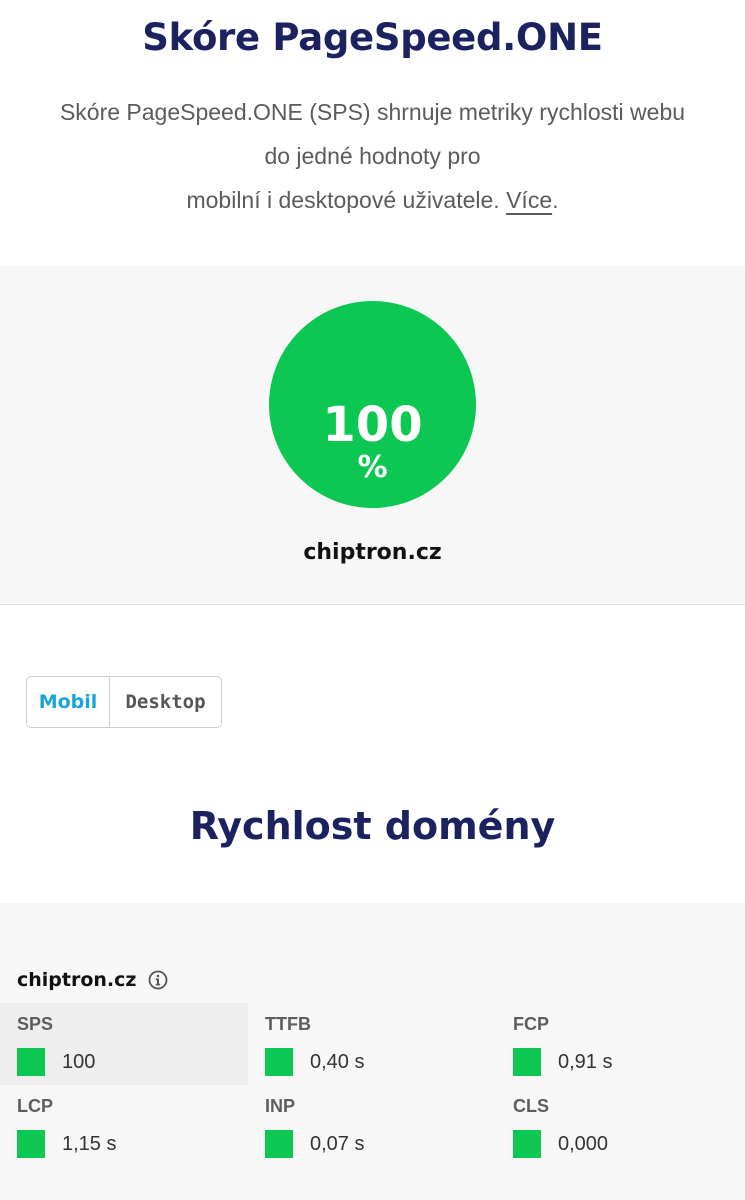 Image resolution: width=745 pixels, height=1200 pixels. I want to click on metric-label: INP, so click(280, 1106).